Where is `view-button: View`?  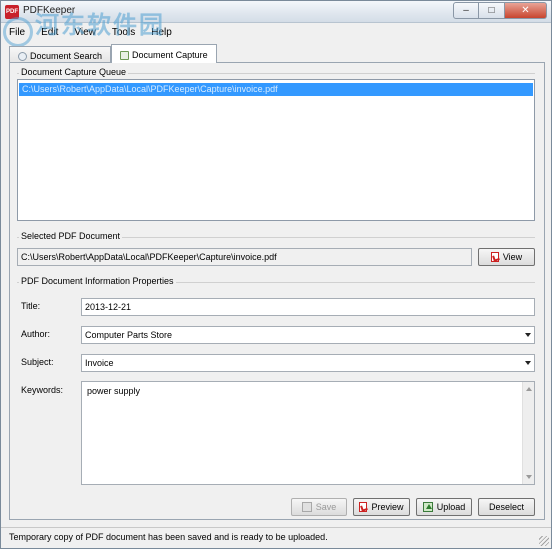
view-button: View is located at coordinates (506, 257).